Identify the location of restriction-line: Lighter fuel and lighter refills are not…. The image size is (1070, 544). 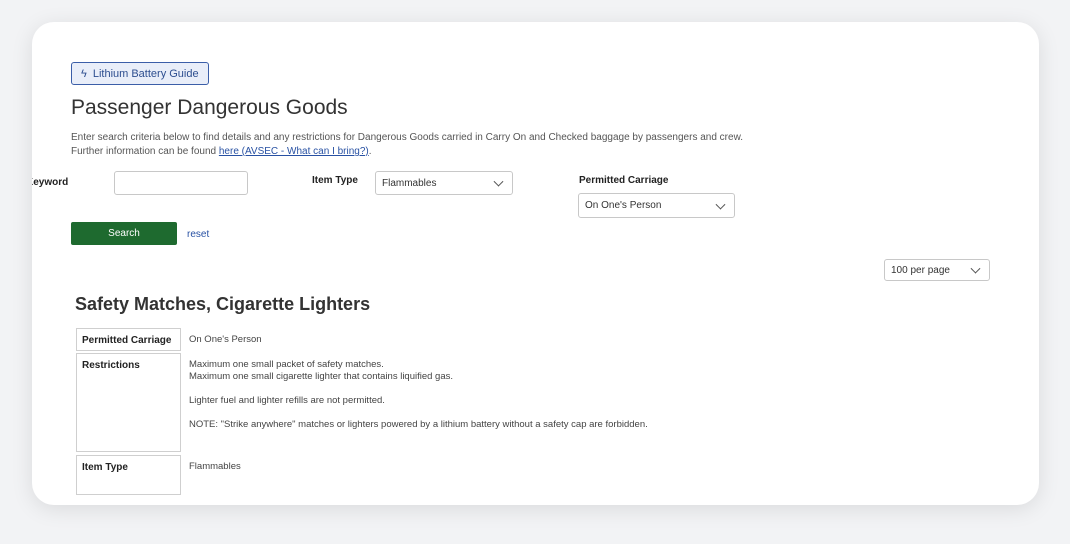
(287, 400).